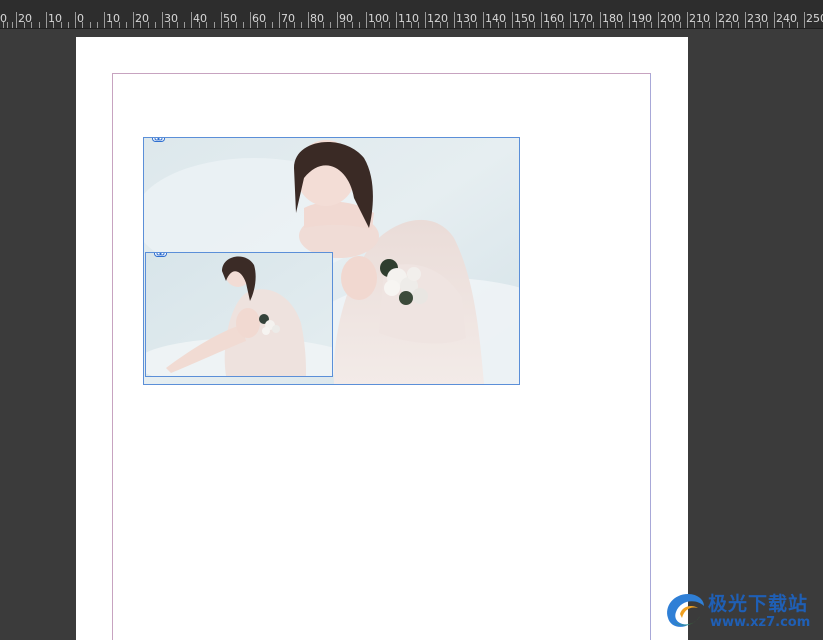  What do you see at coordinates (346, 18) in the screenshot?
I see `ruler-label: 90` at bounding box center [346, 18].